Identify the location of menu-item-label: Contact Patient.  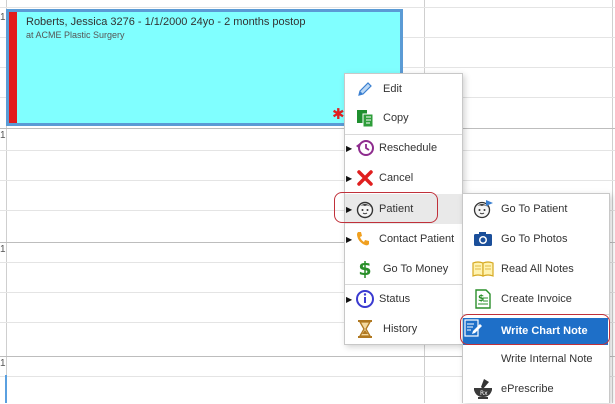
(417, 239).